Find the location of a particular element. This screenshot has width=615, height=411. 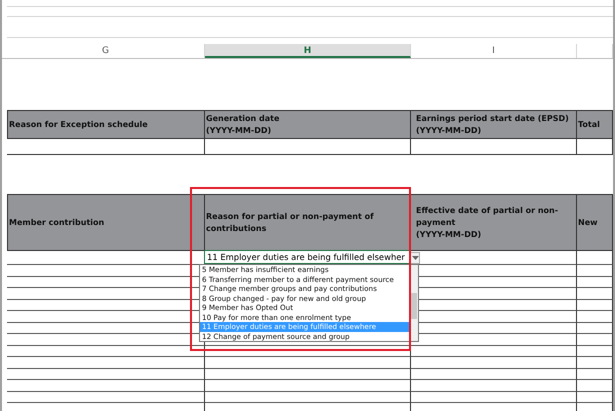

column-heading: Generation date is located at coordinates (243, 118).